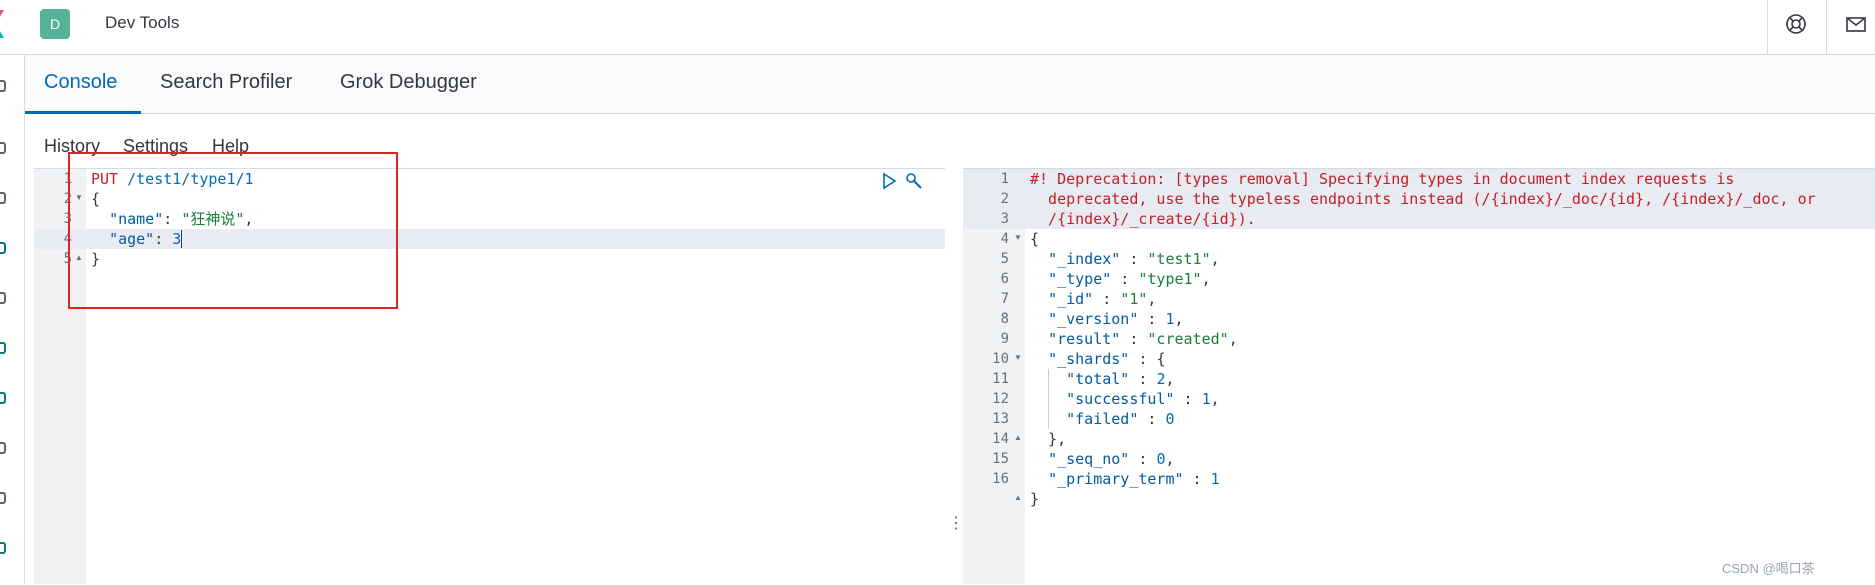 Image resolution: width=1875 pixels, height=585 pixels. What do you see at coordinates (889, 181) in the screenshot?
I see `play-icon` at bounding box center [889, 181].